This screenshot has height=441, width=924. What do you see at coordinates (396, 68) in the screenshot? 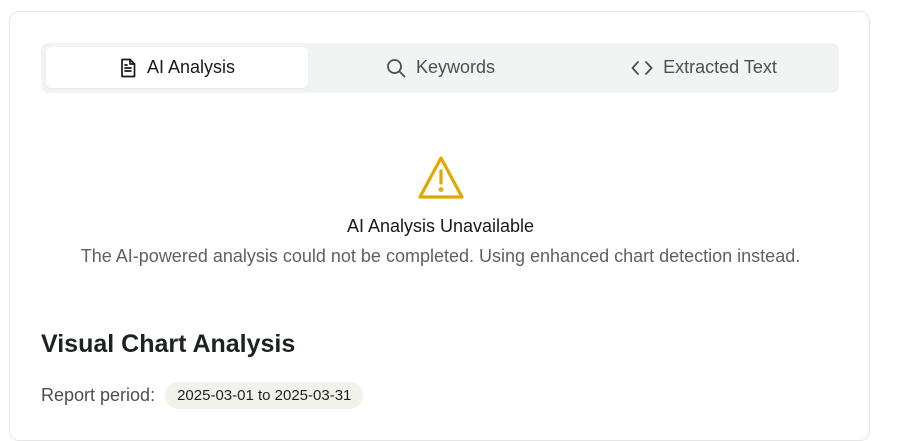
I see `search-icon` at bounding box center [396, 68].